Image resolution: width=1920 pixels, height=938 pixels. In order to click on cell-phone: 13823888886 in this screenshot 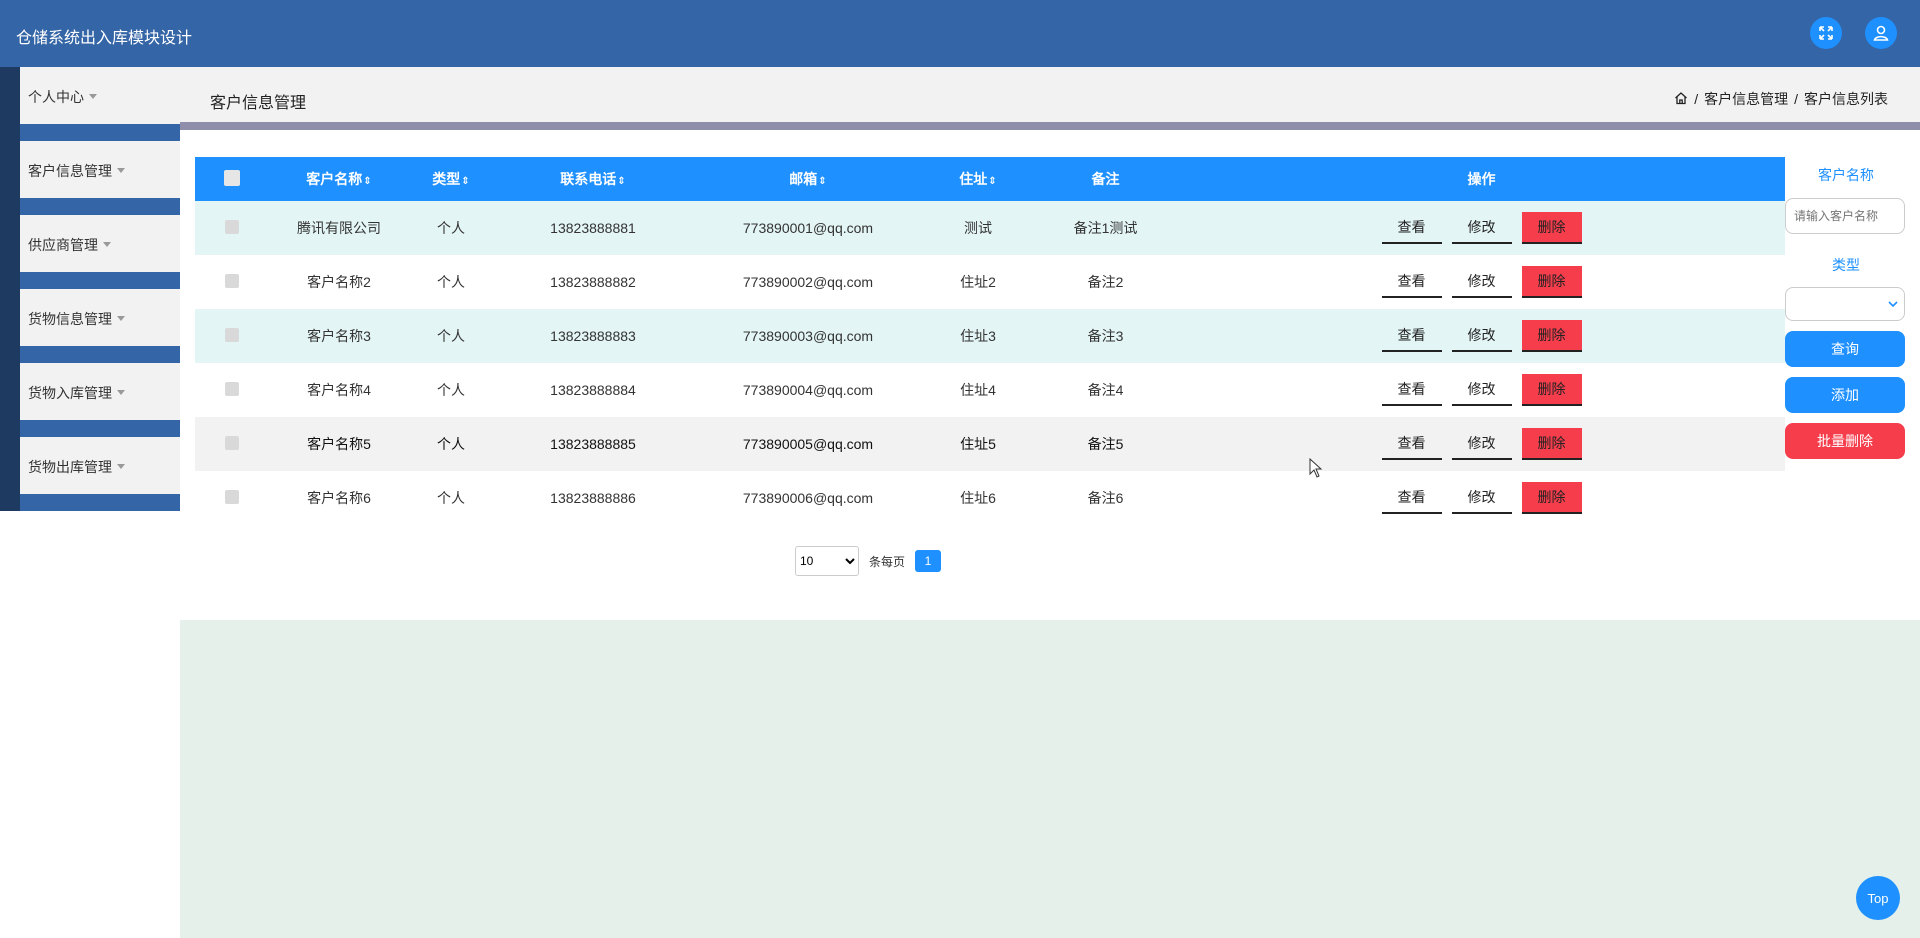, I will do `click(593, 498)`.